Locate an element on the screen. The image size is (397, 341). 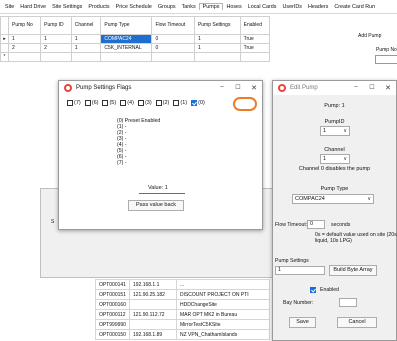
cell-pump-no: 2 is located at coordinates (24, 48).